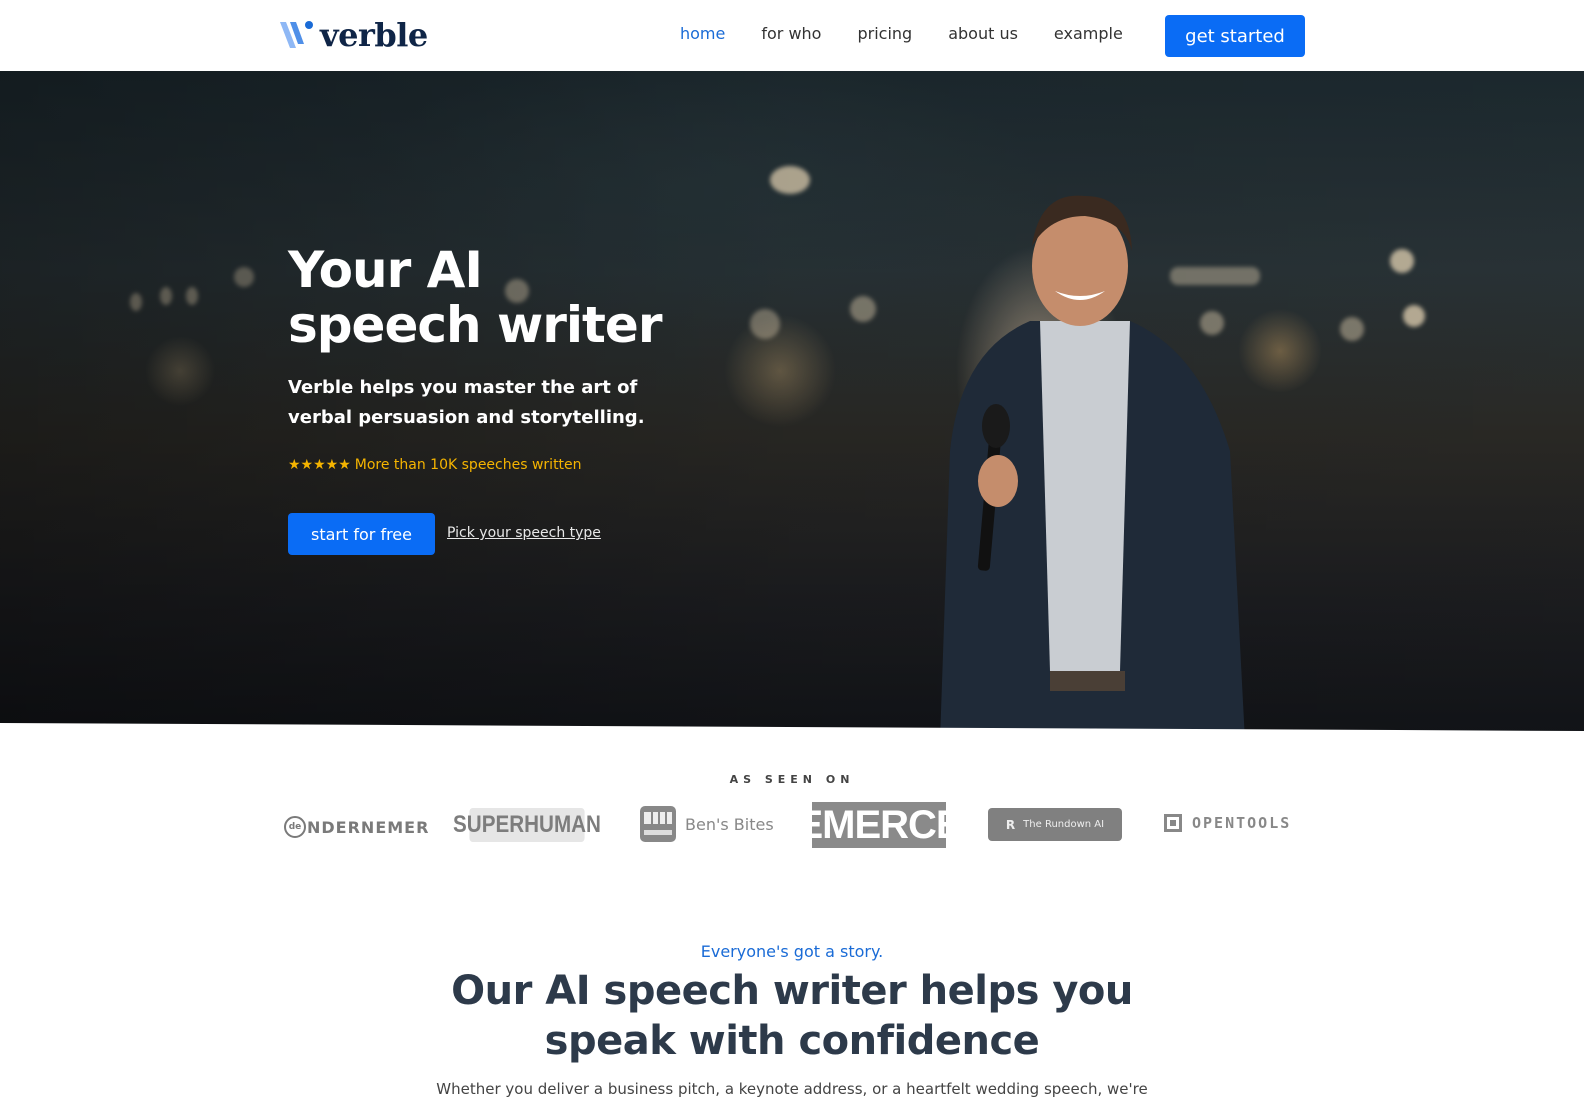 This screenshot has height=1105, width=1584. Describe the element at coordinates (1088, 33) in the screenshot. I see `nav-link-example: example` at that location.